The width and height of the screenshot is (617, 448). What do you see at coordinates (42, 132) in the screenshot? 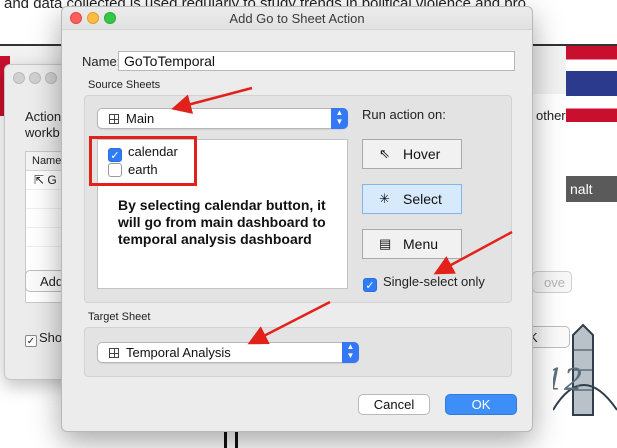
I see `workbook-label: workb` at bounding box center [42, 132].